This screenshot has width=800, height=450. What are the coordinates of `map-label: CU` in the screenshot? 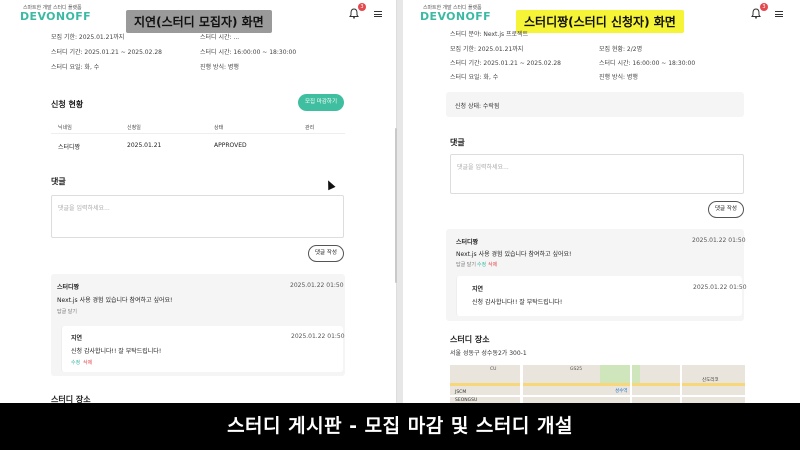 It's located at (493, 369).